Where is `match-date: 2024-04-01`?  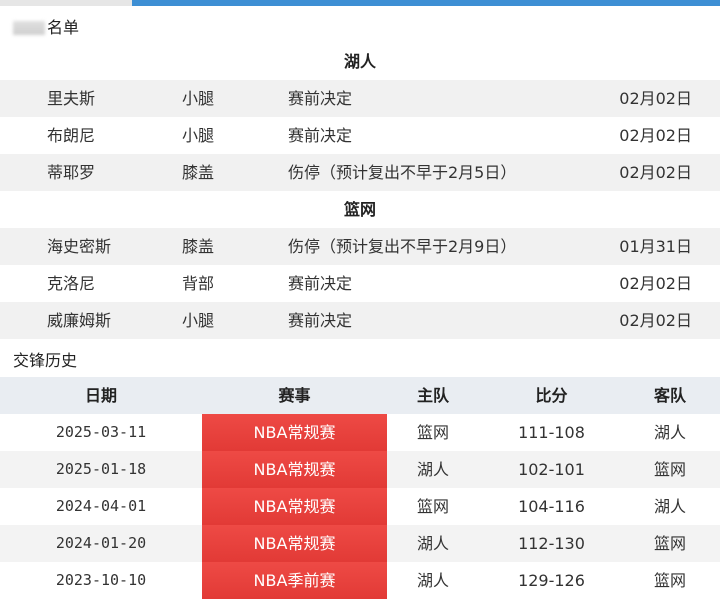 match-date: 2024-04-01 is located at coordinates (101, 506).